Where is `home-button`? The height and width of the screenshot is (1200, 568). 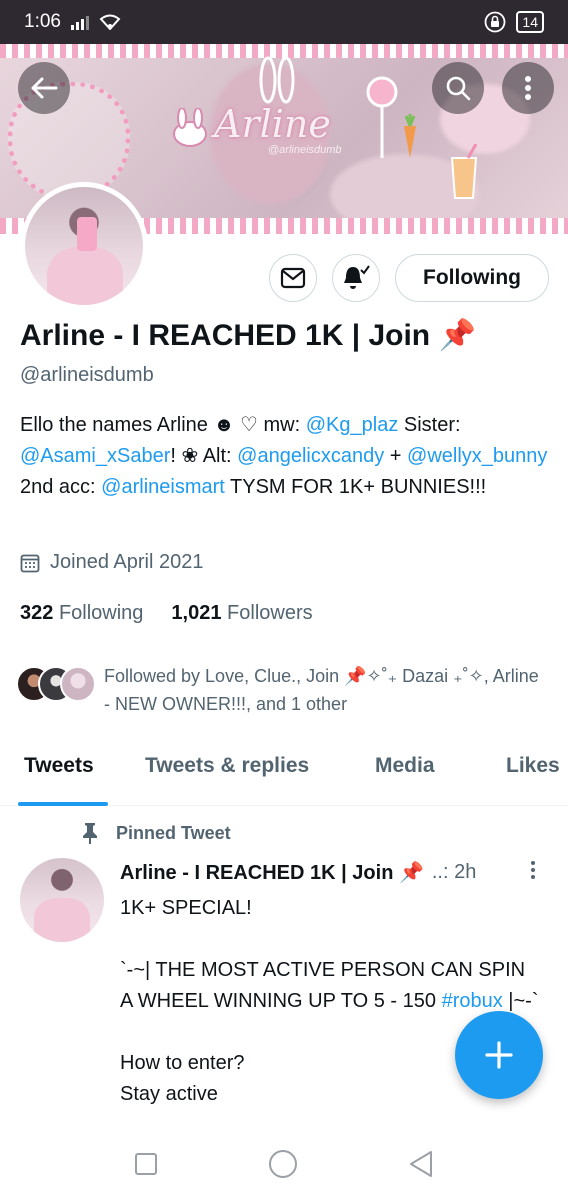 home-button is located at coordinates (283, 1164).